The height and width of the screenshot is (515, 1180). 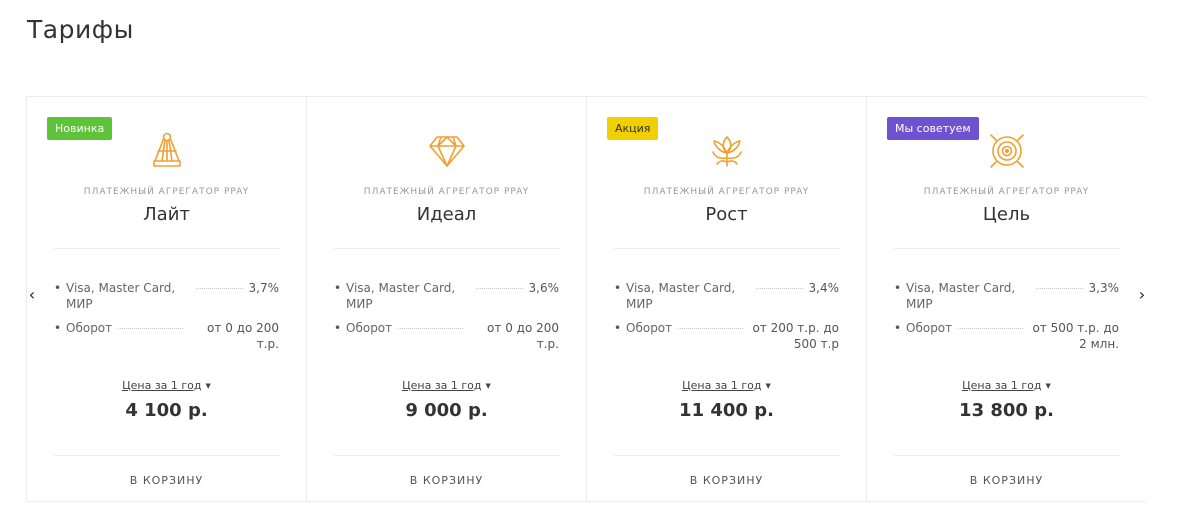 What do you see at coordinates (726, 336) in the screenshot?
I see `prop-row: • Оборот от 200 т.р. до 500 т.р` at bounding box center [726, 336].